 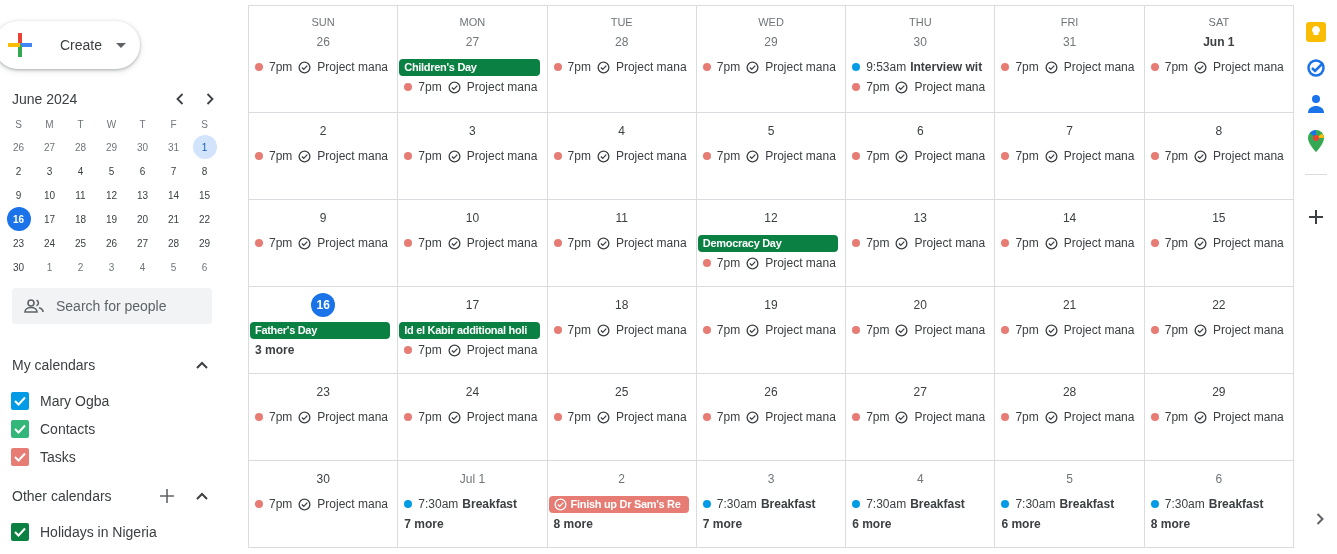 What do you see at coordinates (173, 171) in the screenshot?
I see `mini-calendar-day: 7` at bounding box center [173, 171].